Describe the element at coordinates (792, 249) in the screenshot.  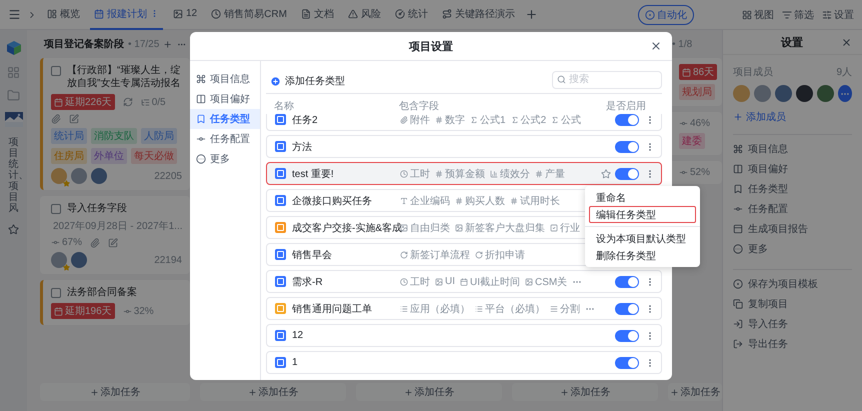
I see `settings-item: 更多` at that location.